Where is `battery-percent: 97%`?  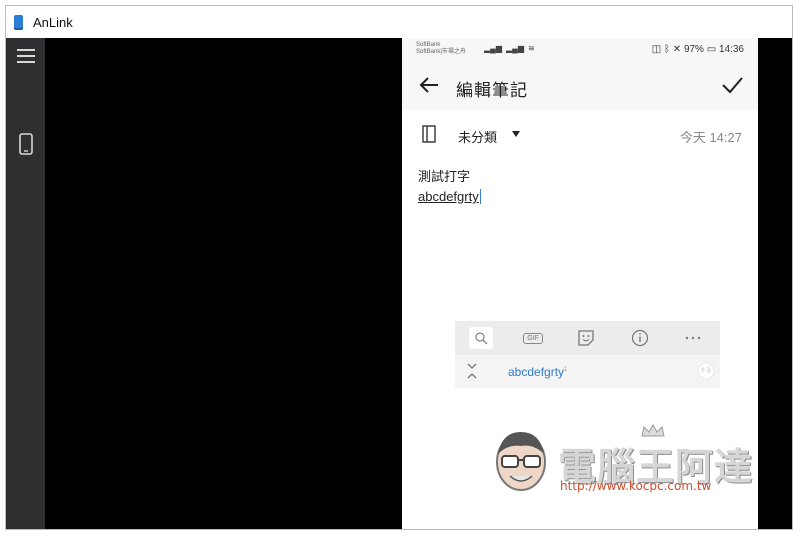
battery-percent: 97% is located at coordinates (693, 49).